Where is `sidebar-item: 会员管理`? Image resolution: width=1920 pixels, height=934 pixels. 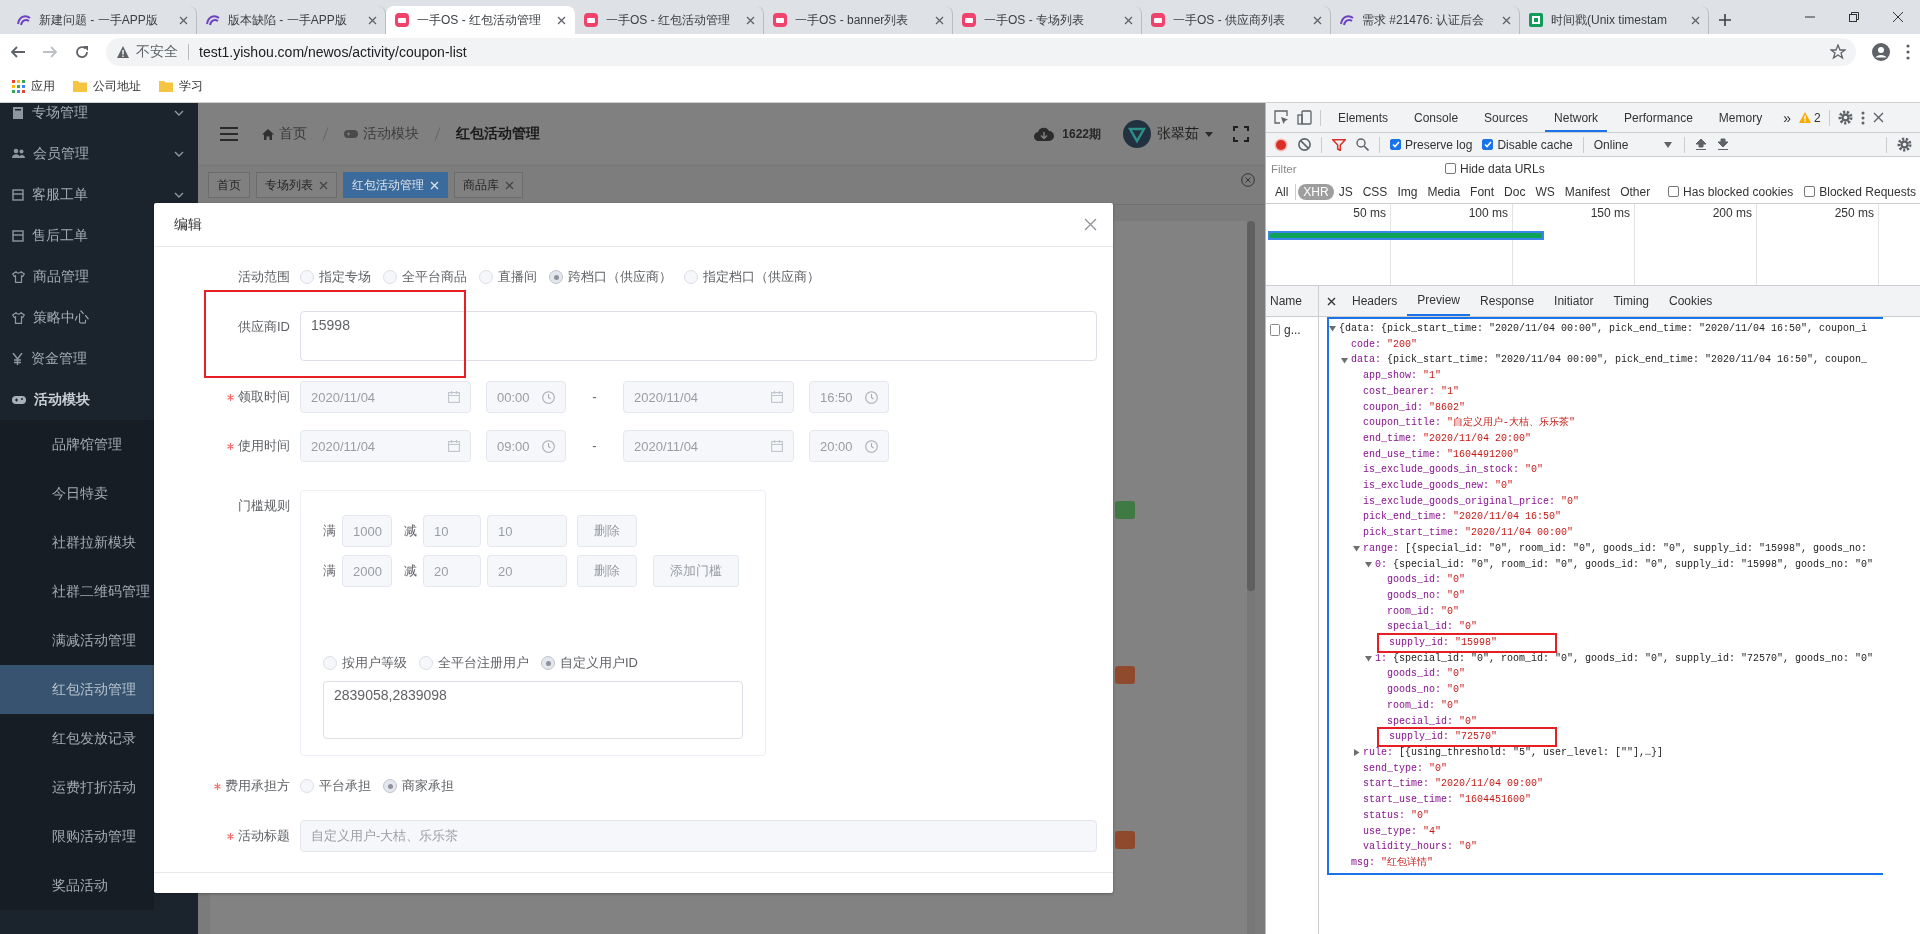
sidebar-item: 会员管理 is located at coordinates (99, 153).